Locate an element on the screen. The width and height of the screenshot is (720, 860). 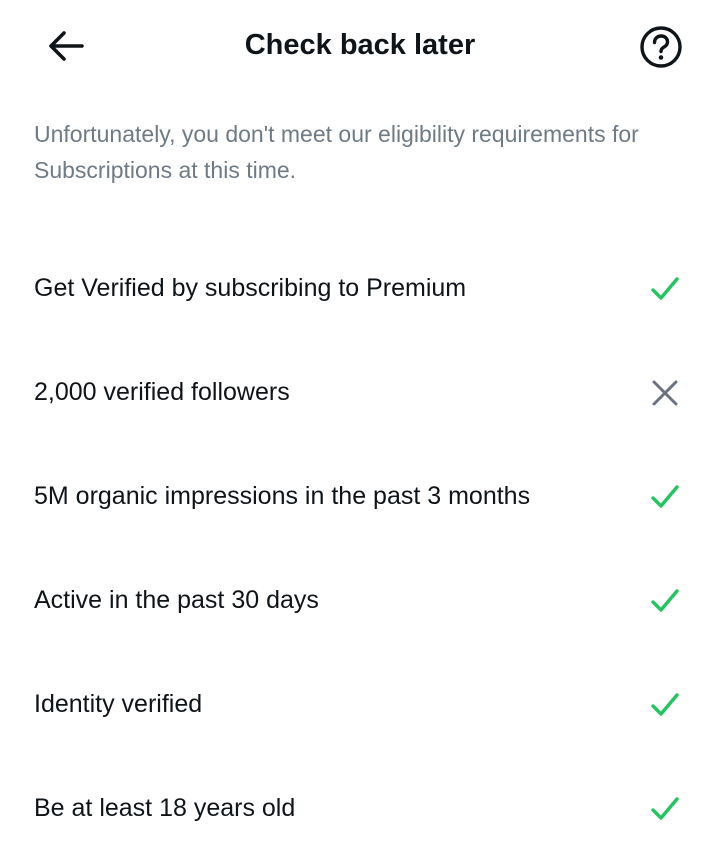
requirement-row: Get Verified by subscribing to Premium is located at coordinates (360, 288).